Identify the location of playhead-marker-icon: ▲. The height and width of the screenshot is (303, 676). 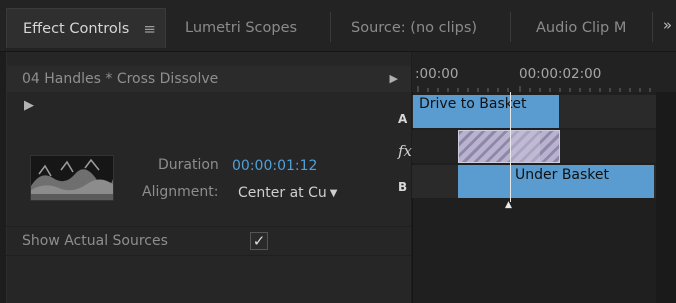
(508, 205).